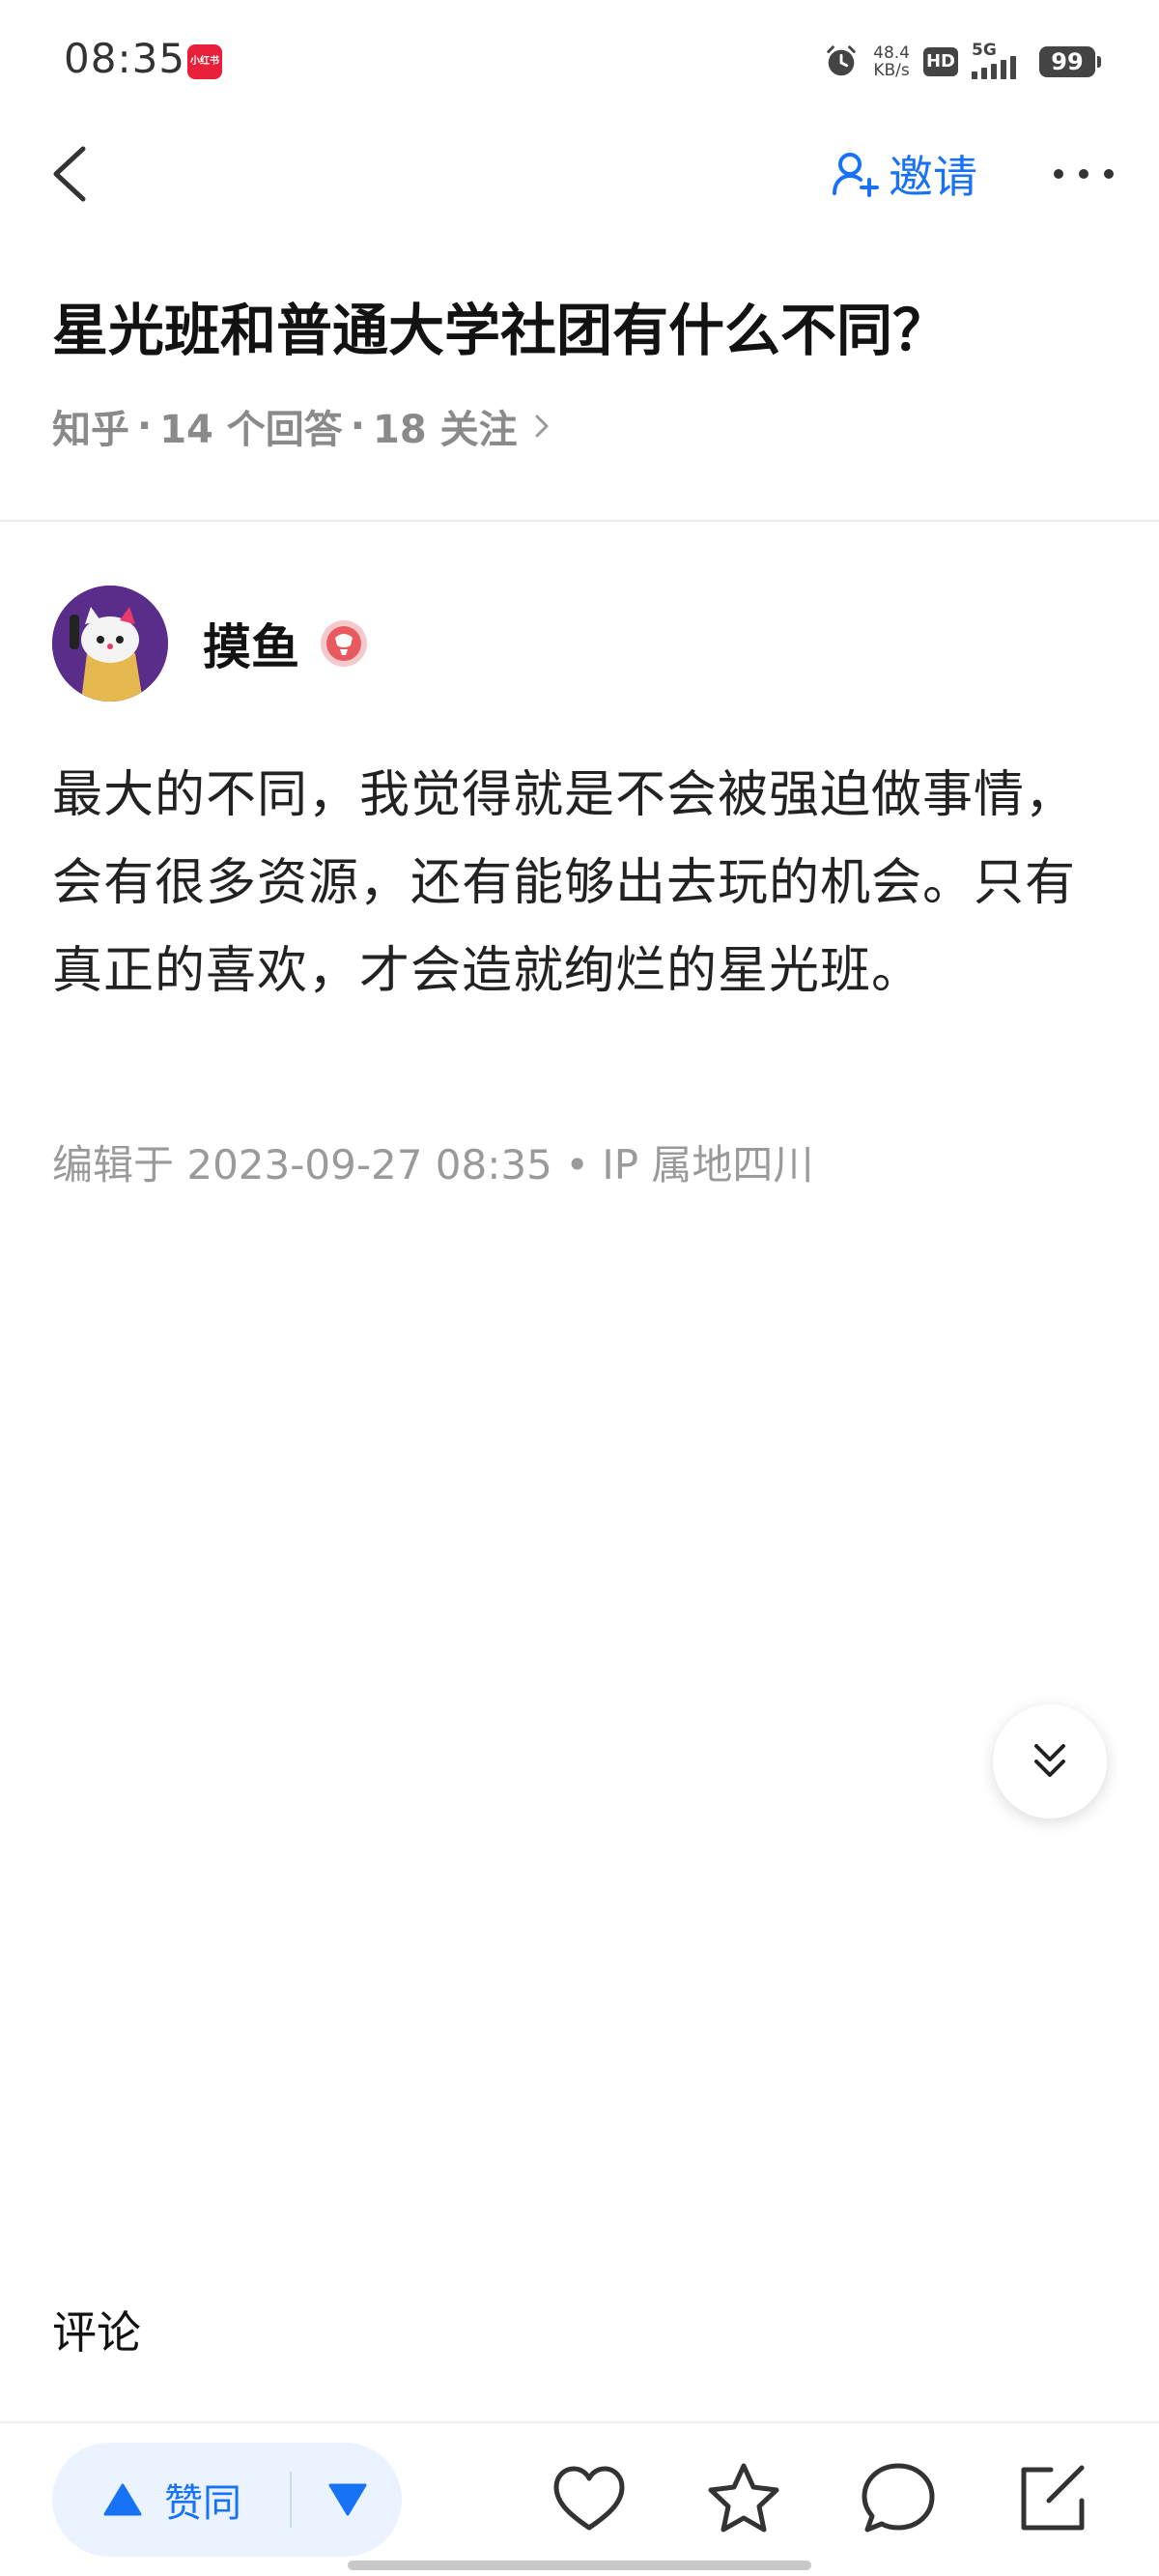  What do you see at coordinates (90, 430) in the screenshot?
I see `question-source: 知乎` at bounding box center [90, 430].